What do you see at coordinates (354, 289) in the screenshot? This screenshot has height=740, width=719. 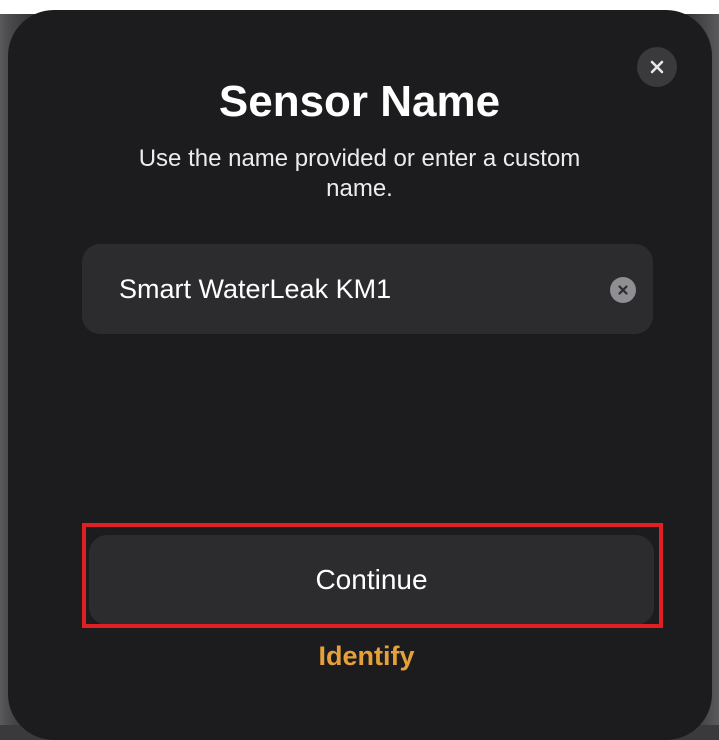 I see `sensor-name-input` at bounding box center [354, 289].